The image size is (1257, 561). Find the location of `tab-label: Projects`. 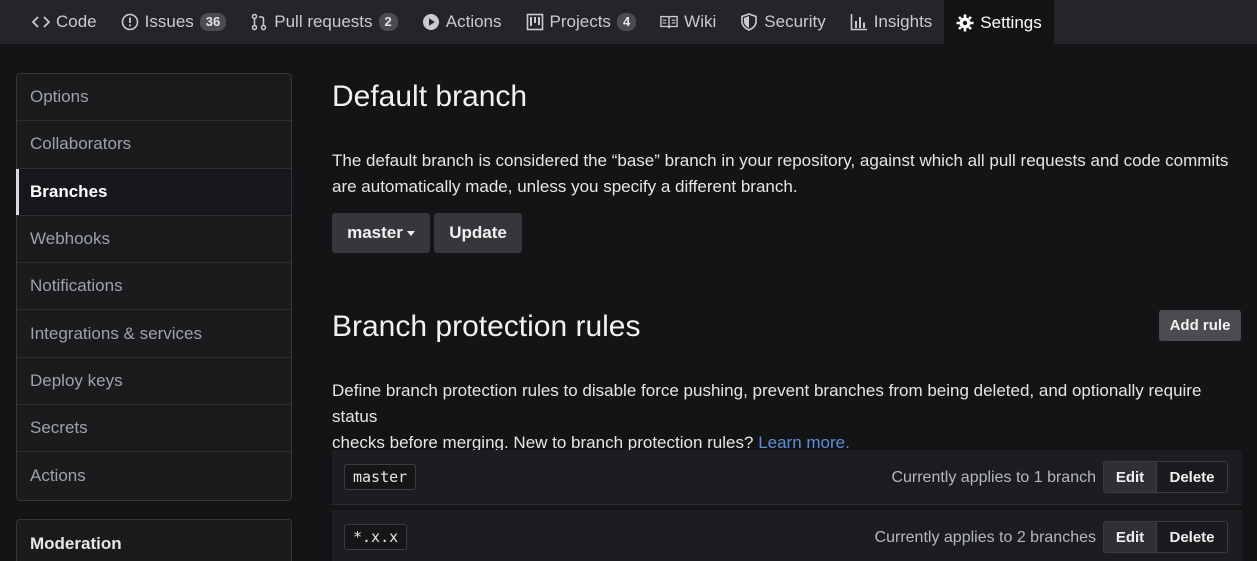

tab-label: Projects is located at coordinates (580, 21).